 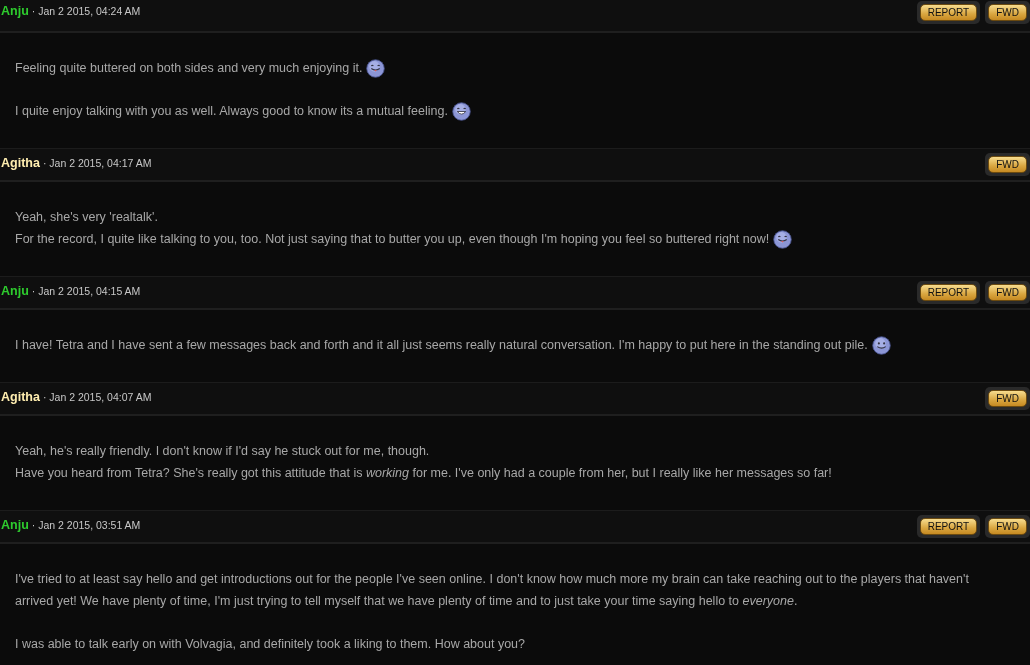 I want to click on message-text: For the record, I quite like talking to you, too. Not just saying that to butter you up, even though I'm hoping you feel so buttered right now!, so click(x=392, y=239).